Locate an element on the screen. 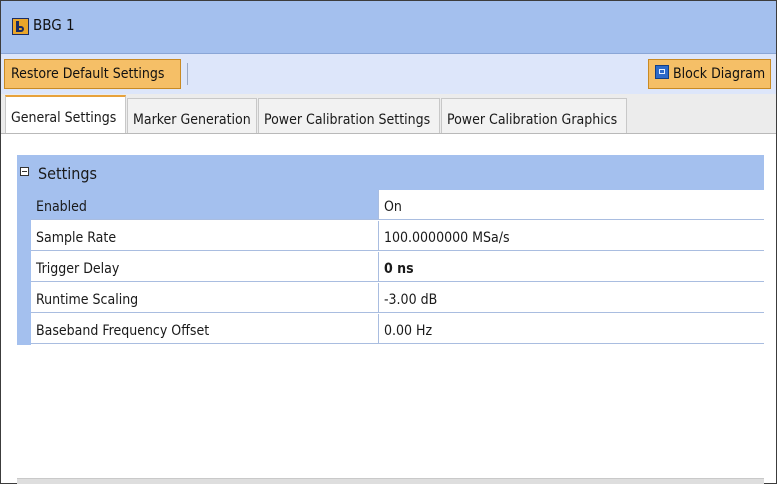 The width and height of the screenshot is (777, 484). setting-value: 0 ns is located at coordinates (571, 267).